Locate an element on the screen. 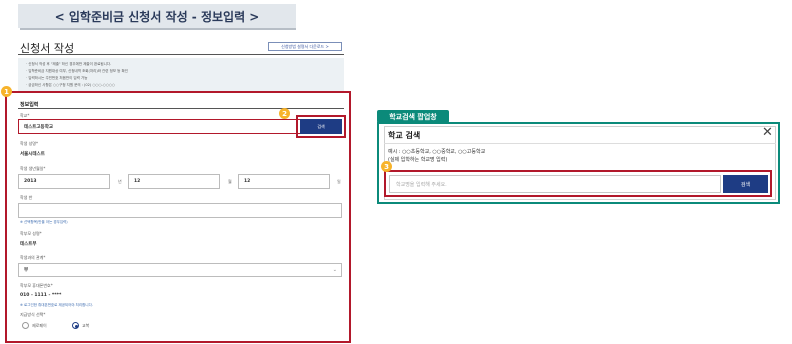 Image resolution: width=792 pixels, height=344 pixels. birth-year-input: 2013 is located at coordinates (64, 181).